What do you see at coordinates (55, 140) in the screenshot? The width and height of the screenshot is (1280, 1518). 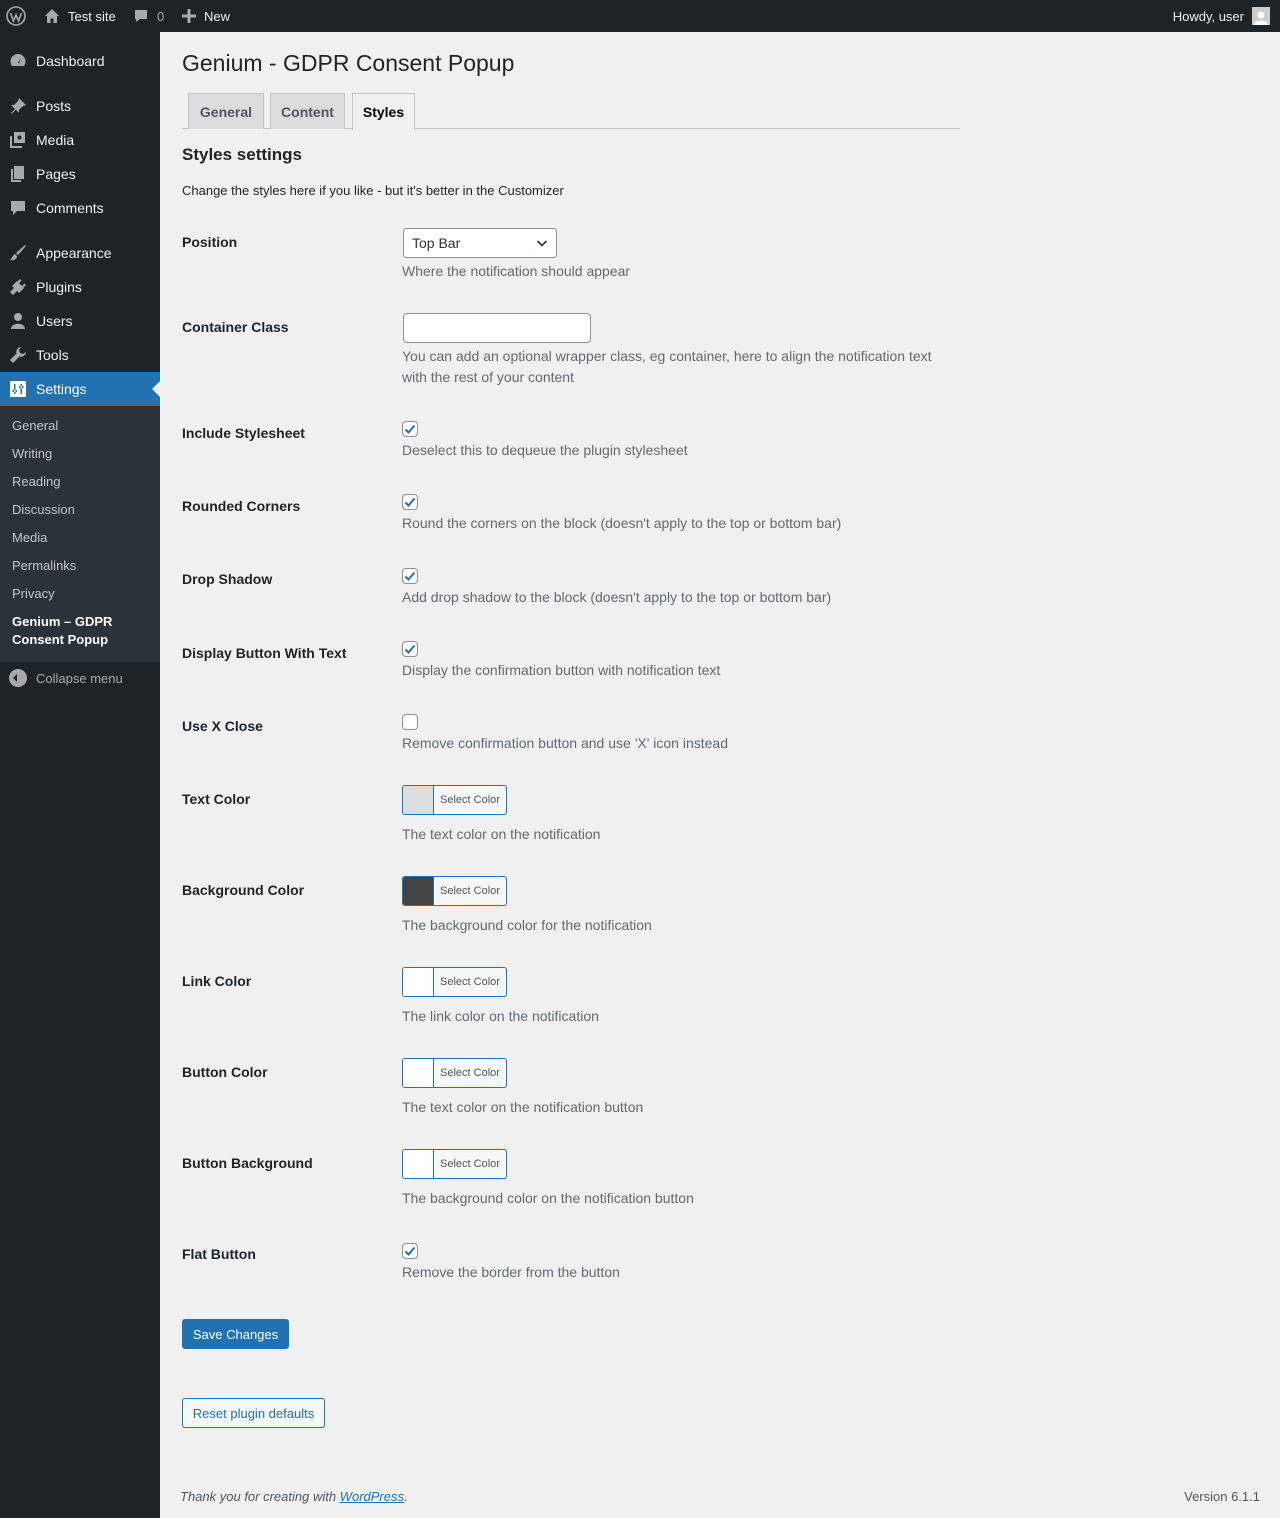 I see `sidebar-item-label: Media` at bounding box center [55, 140].